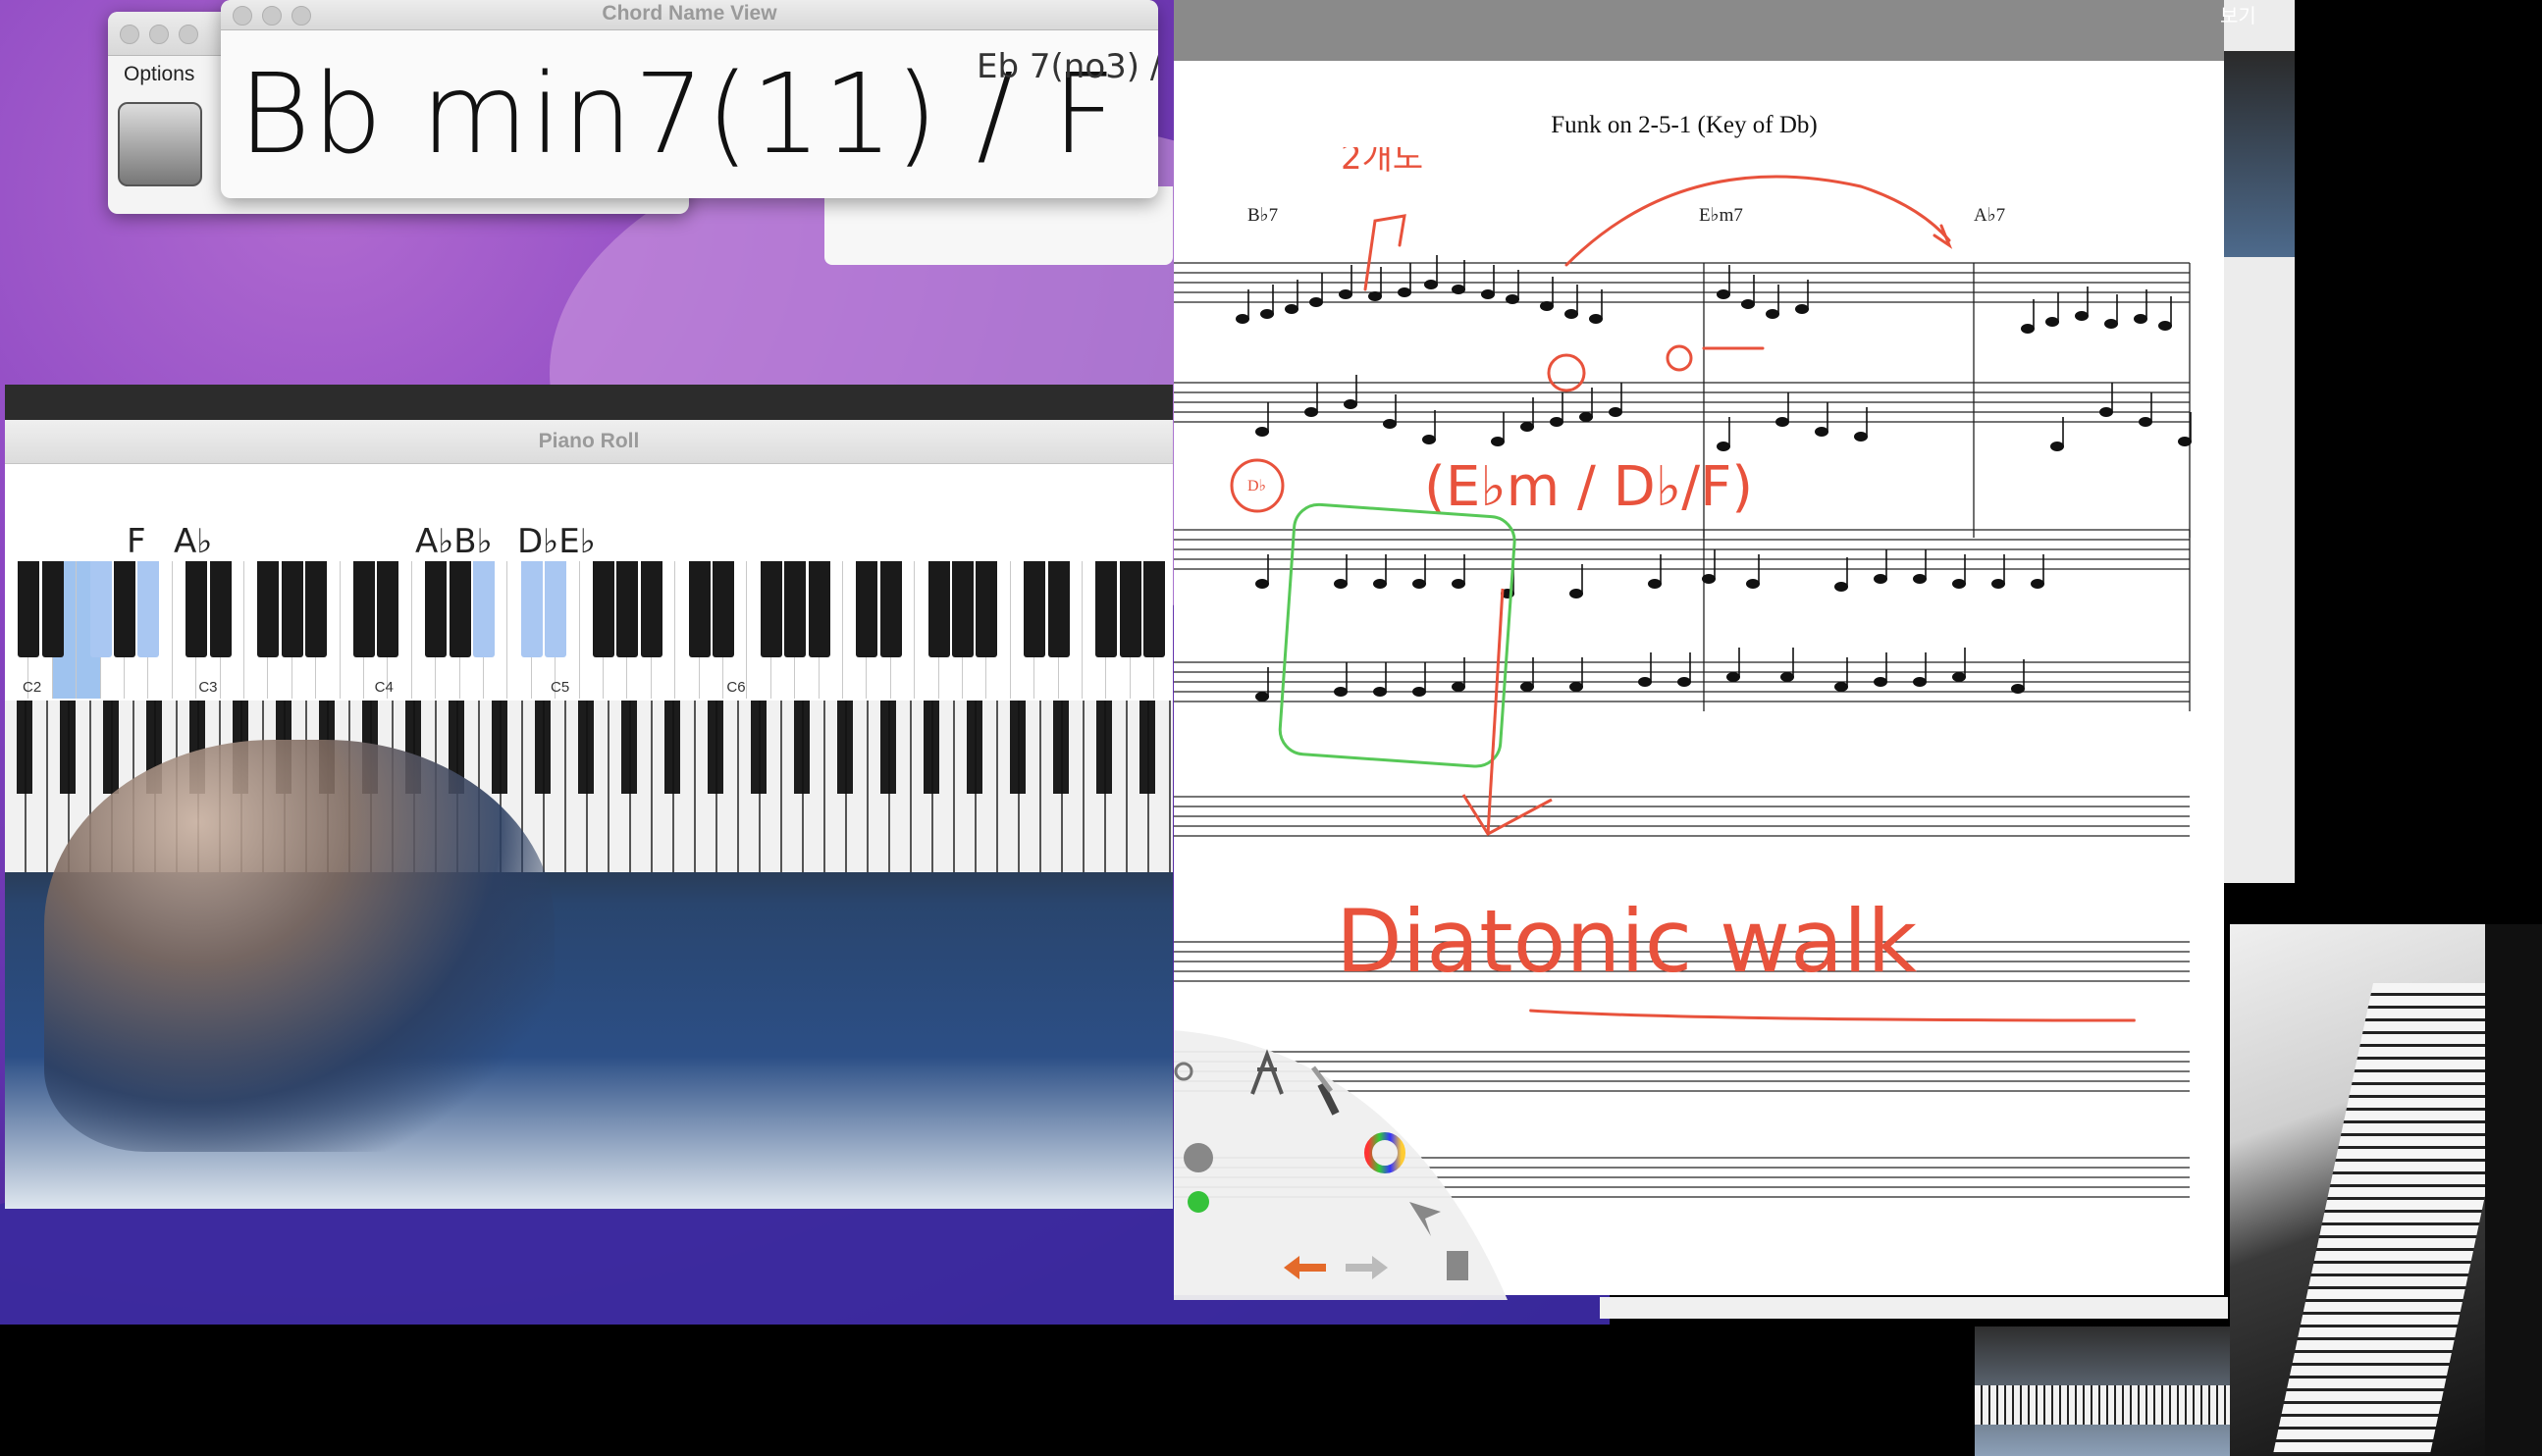 This screenshot has height=1456, width=2542. Describe the element at coordinates (1914, 1308) in the screenshot. I see `score-scrollbar` at that location.